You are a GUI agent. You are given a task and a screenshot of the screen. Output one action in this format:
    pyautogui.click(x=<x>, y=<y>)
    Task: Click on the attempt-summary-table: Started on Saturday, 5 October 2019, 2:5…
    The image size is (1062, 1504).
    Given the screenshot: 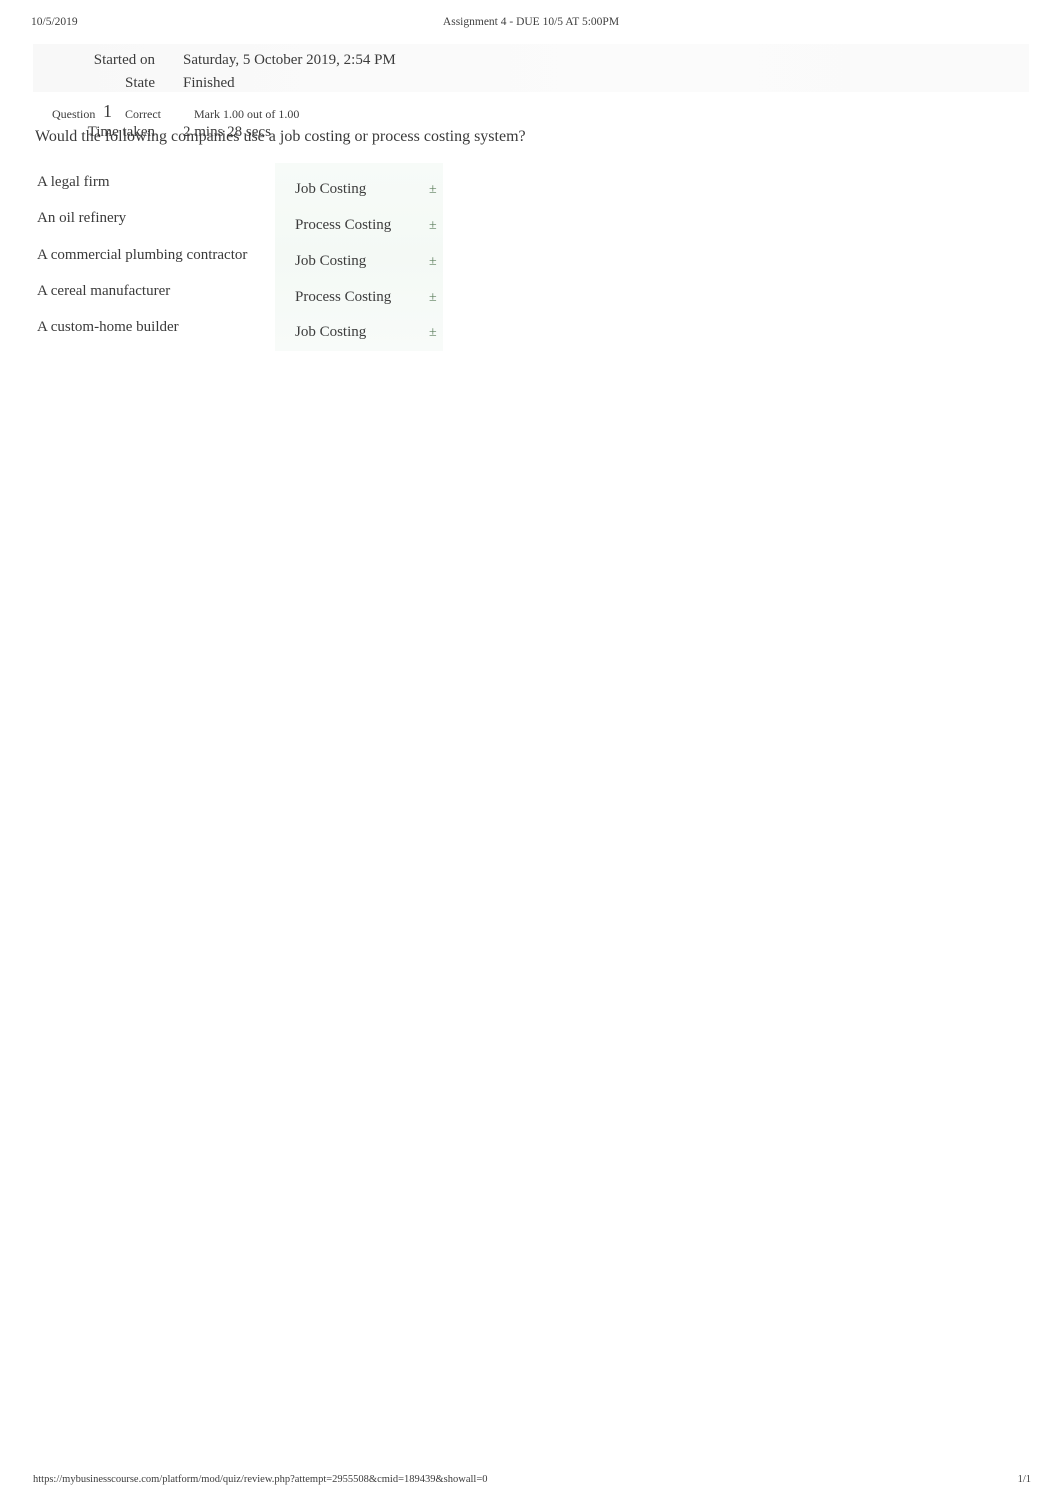 What is the action you would take?
    pyautogui.click(x=300, y=75)
    